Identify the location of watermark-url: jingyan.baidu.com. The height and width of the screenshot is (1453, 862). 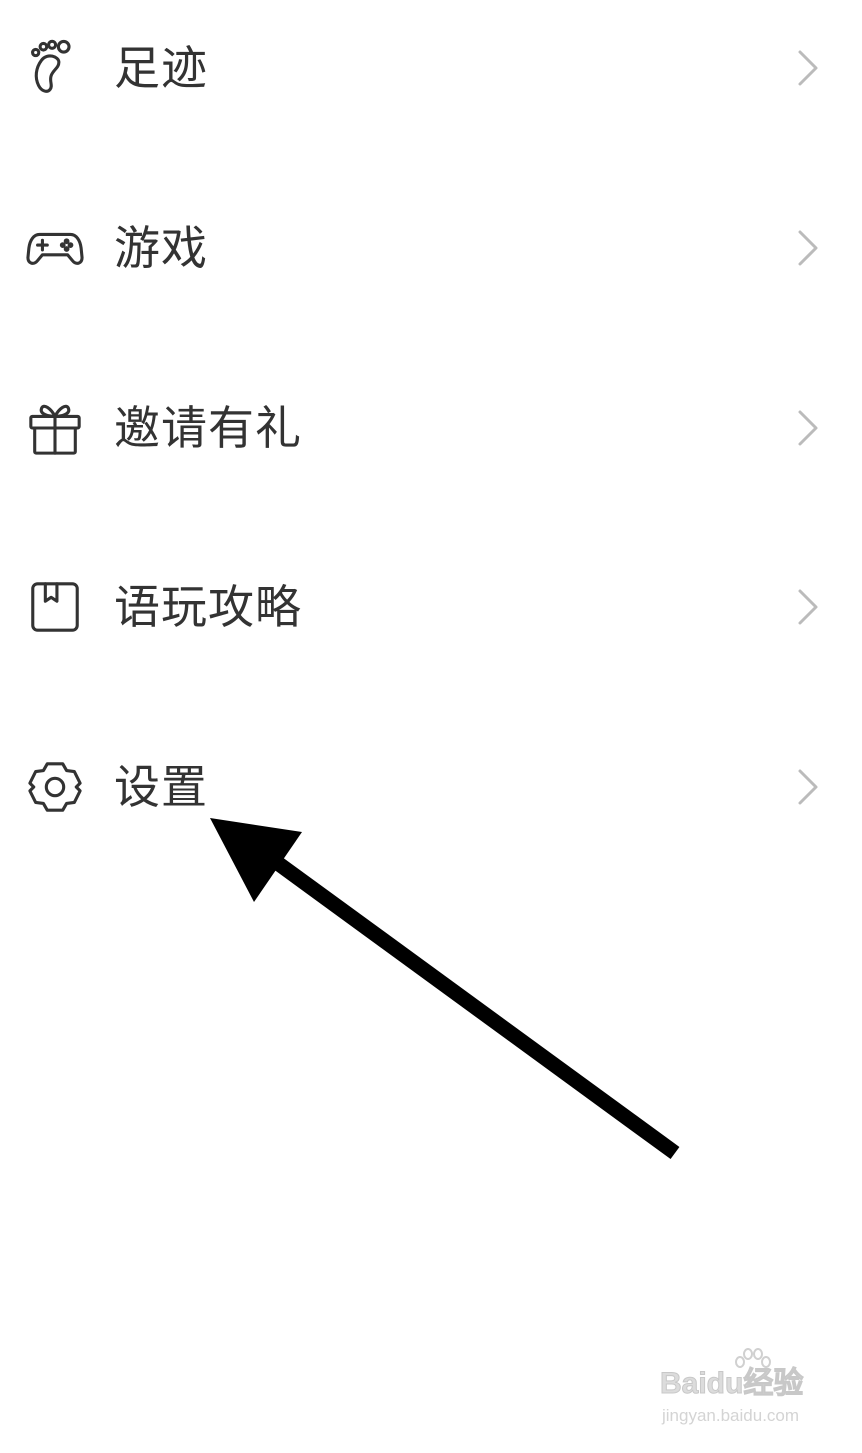
(731, 1415).